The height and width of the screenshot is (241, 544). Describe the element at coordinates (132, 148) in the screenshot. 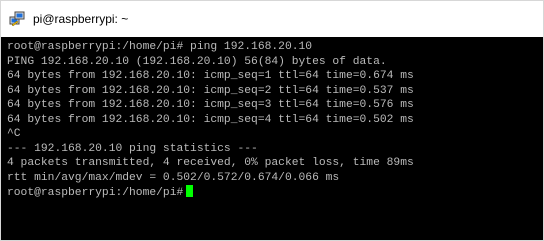

I see `terminal-line: --- 192.168.20.10 ping statistics ---` at that location.